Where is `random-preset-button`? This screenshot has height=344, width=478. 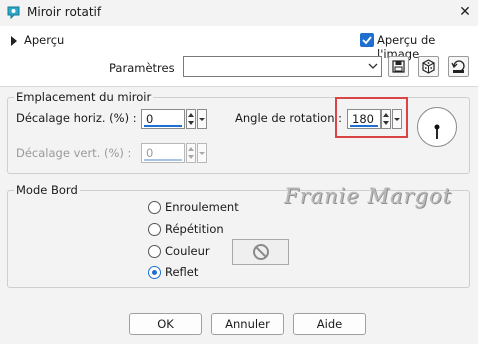 random-preset-button is located at coordinates (428, 66).